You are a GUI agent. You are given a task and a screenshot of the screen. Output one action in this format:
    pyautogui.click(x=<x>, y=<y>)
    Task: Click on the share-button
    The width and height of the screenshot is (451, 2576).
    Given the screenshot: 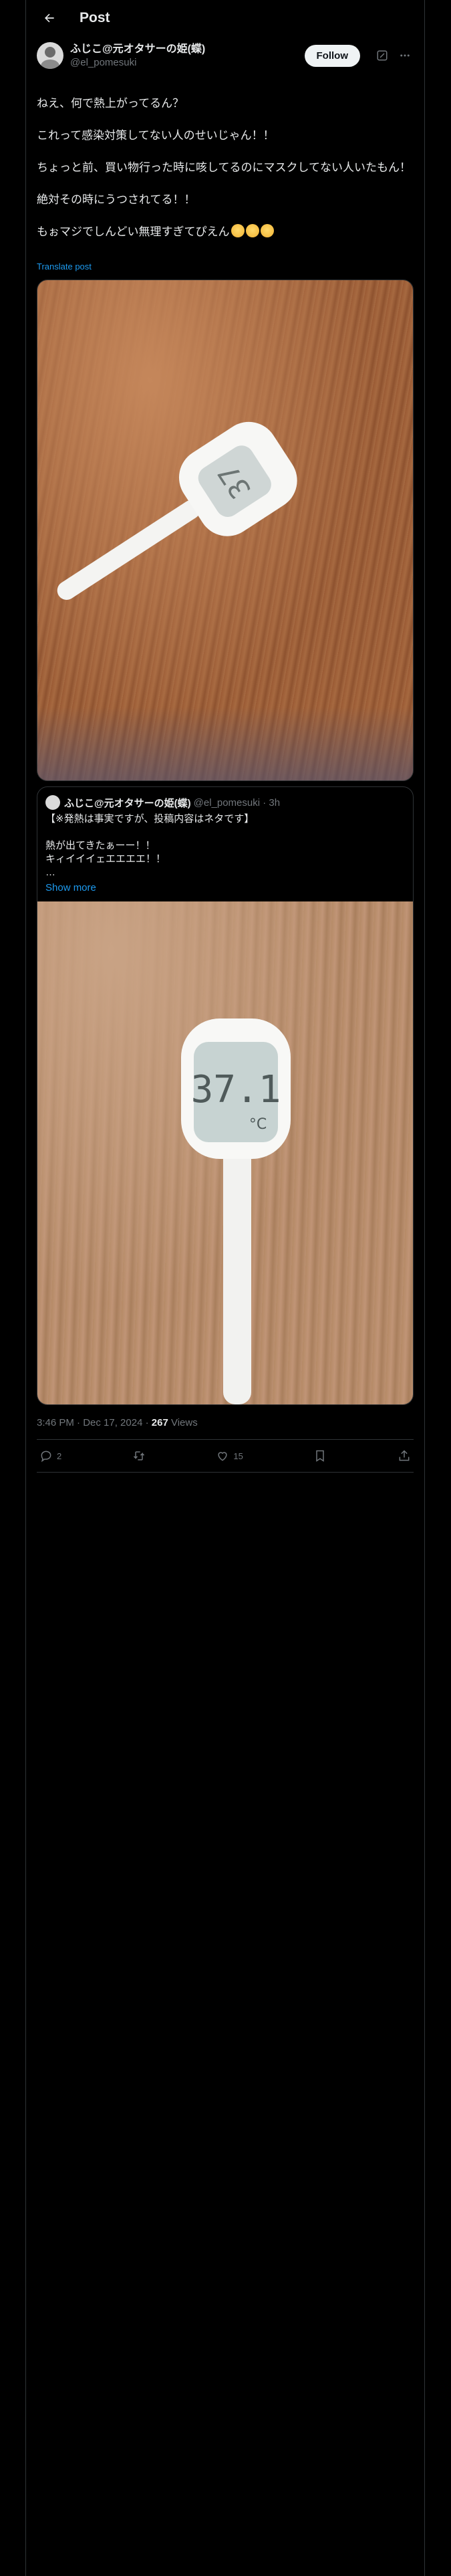 What is the action you would take?
    pyautogui.click(x=404, y=1456)
    